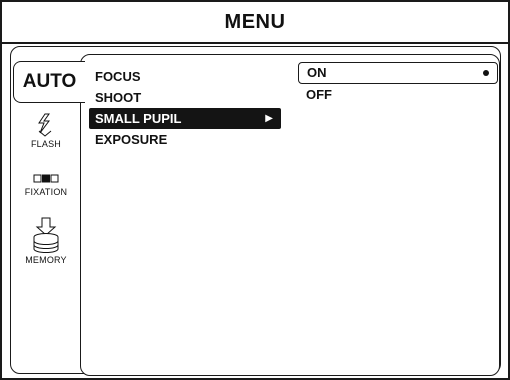 The image size is (510, 380). What do you see at coordinates (398, 73) in the screenshot?
I see `option-on: ON` at bounding box center [398, 73].